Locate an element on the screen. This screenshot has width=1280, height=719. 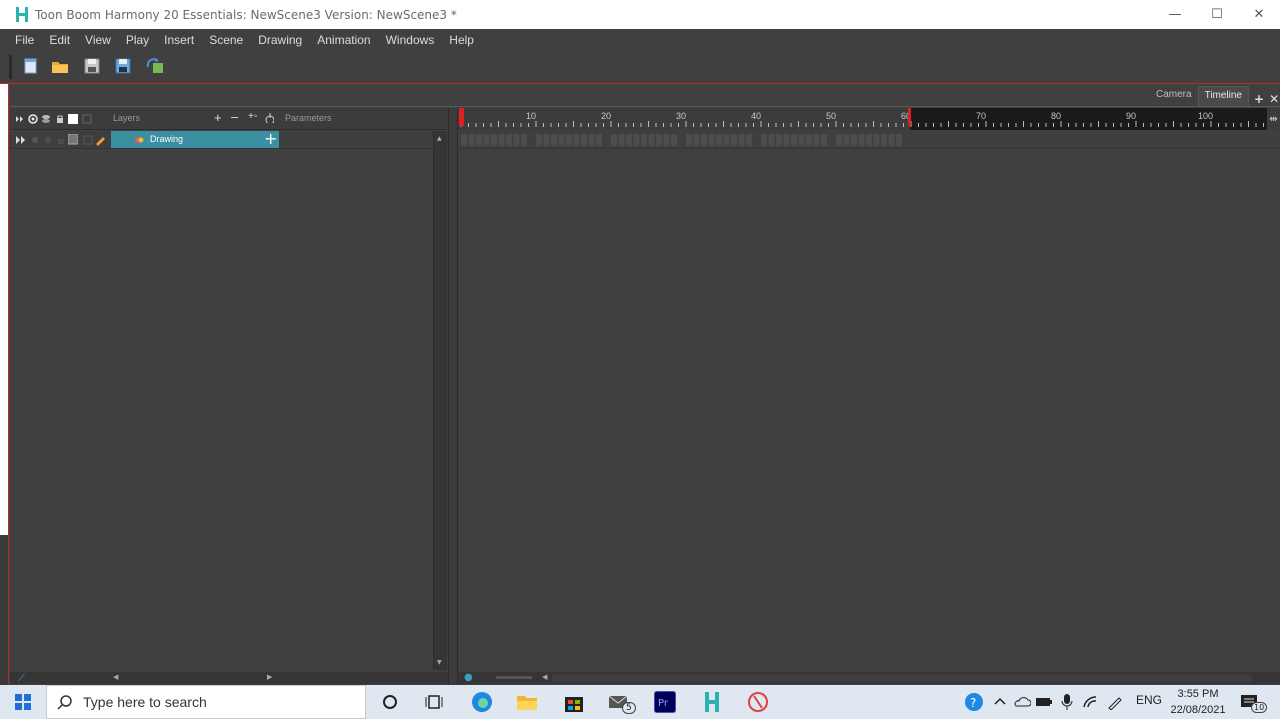
scroll-left-icon: ◀ is located at coordinates (115, 677).